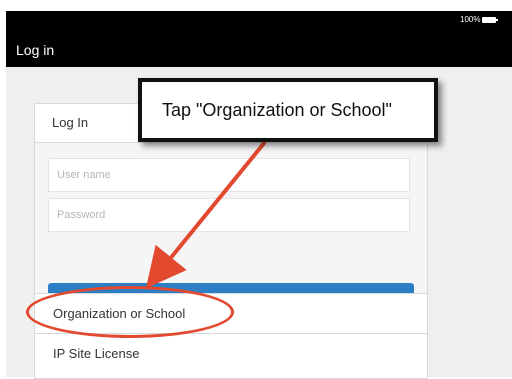  What do you see at coordinates (231, 353) in the screenshot?
I see `ip-site-license-option: IP Site License` at bounding box center [231, 353].